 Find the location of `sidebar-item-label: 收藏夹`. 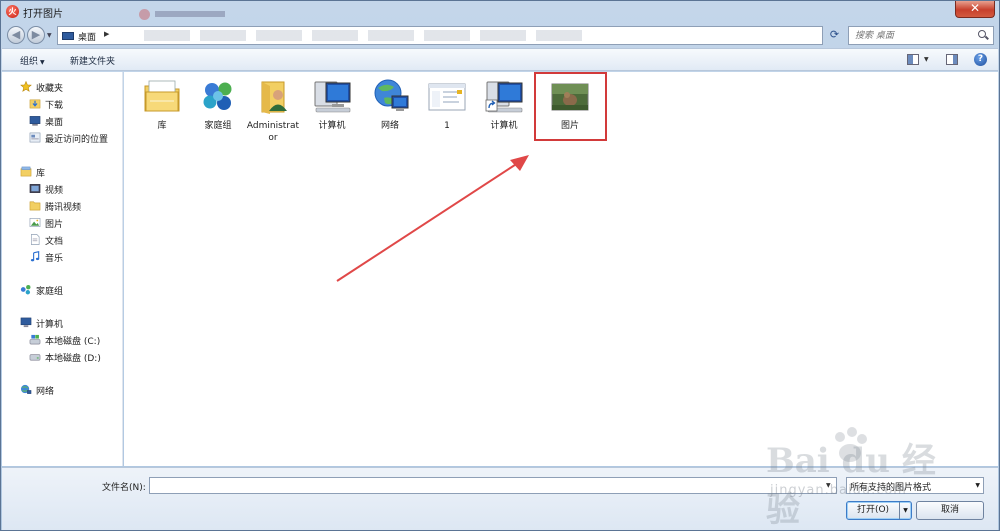

sidebar-item-label: 收藏夹 is located at coordinates (50, 89).